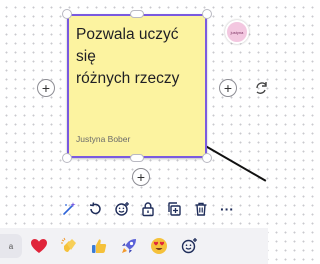 This screenshot has width=320, height=264. I want to click on resize-handle-top-left, so click(67, 14).